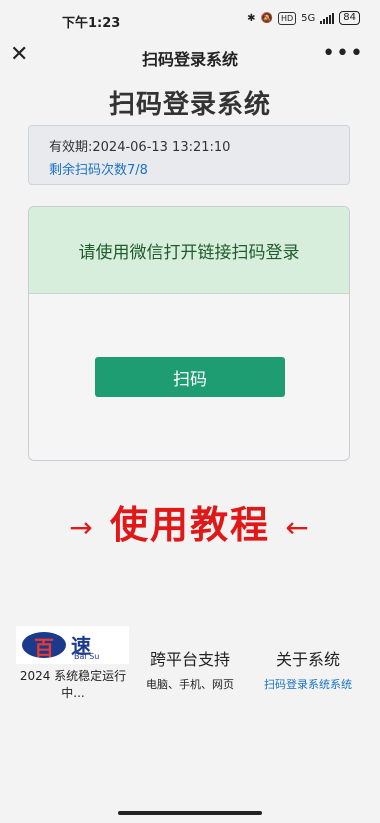 This screenshot has height=823, width=380. What do you see at coordinates (190, 813) in the screenshot?
I see `home-indicator` at bounding box center [190, 813].